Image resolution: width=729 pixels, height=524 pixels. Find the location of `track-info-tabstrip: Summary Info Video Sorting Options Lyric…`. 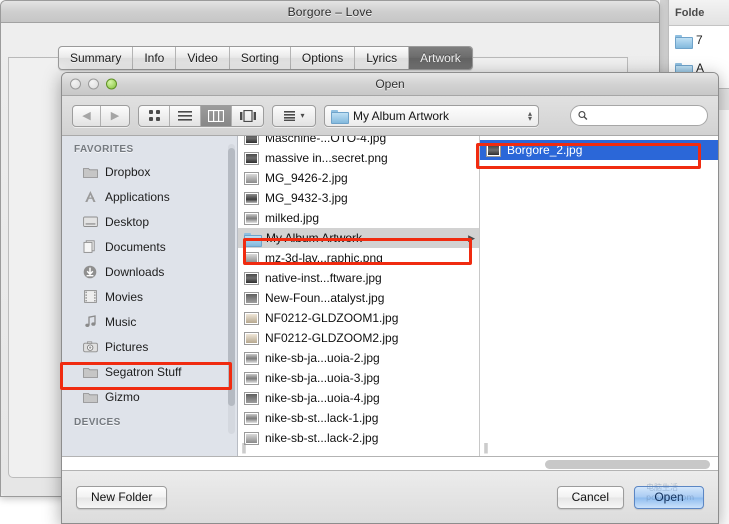

track-info-tabstrip: Summary Info Video Sorting Options Lyric… is located at coordinates (265, 58).